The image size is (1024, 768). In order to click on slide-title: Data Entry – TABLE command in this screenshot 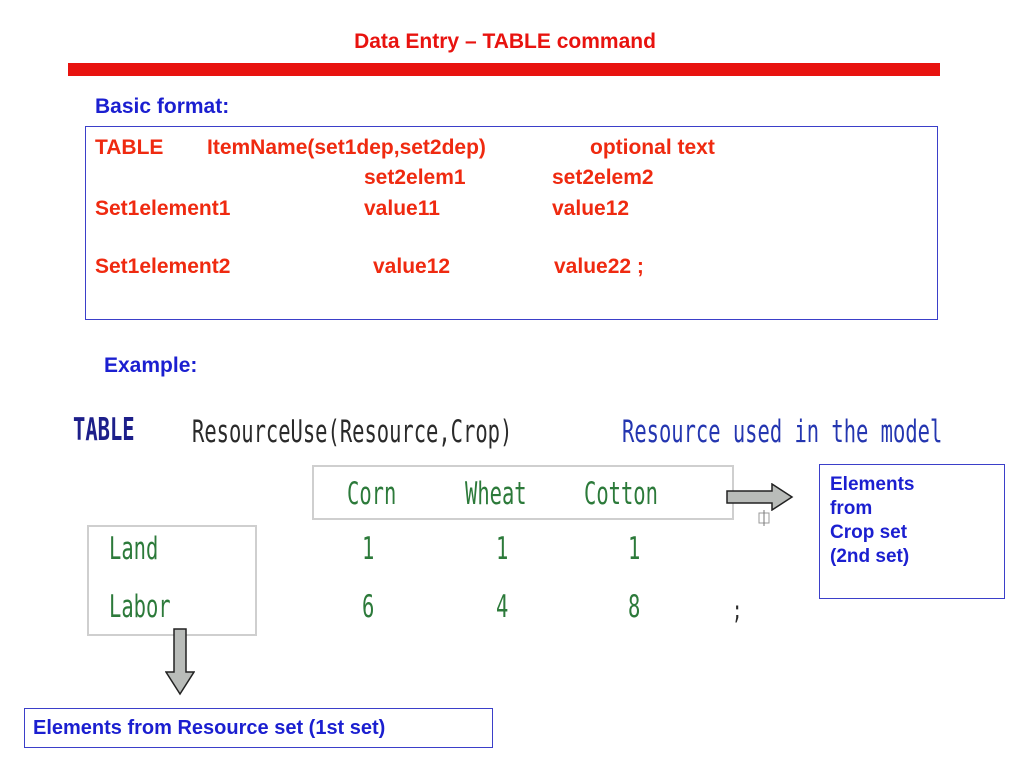, I will do `click(505, 41)`.